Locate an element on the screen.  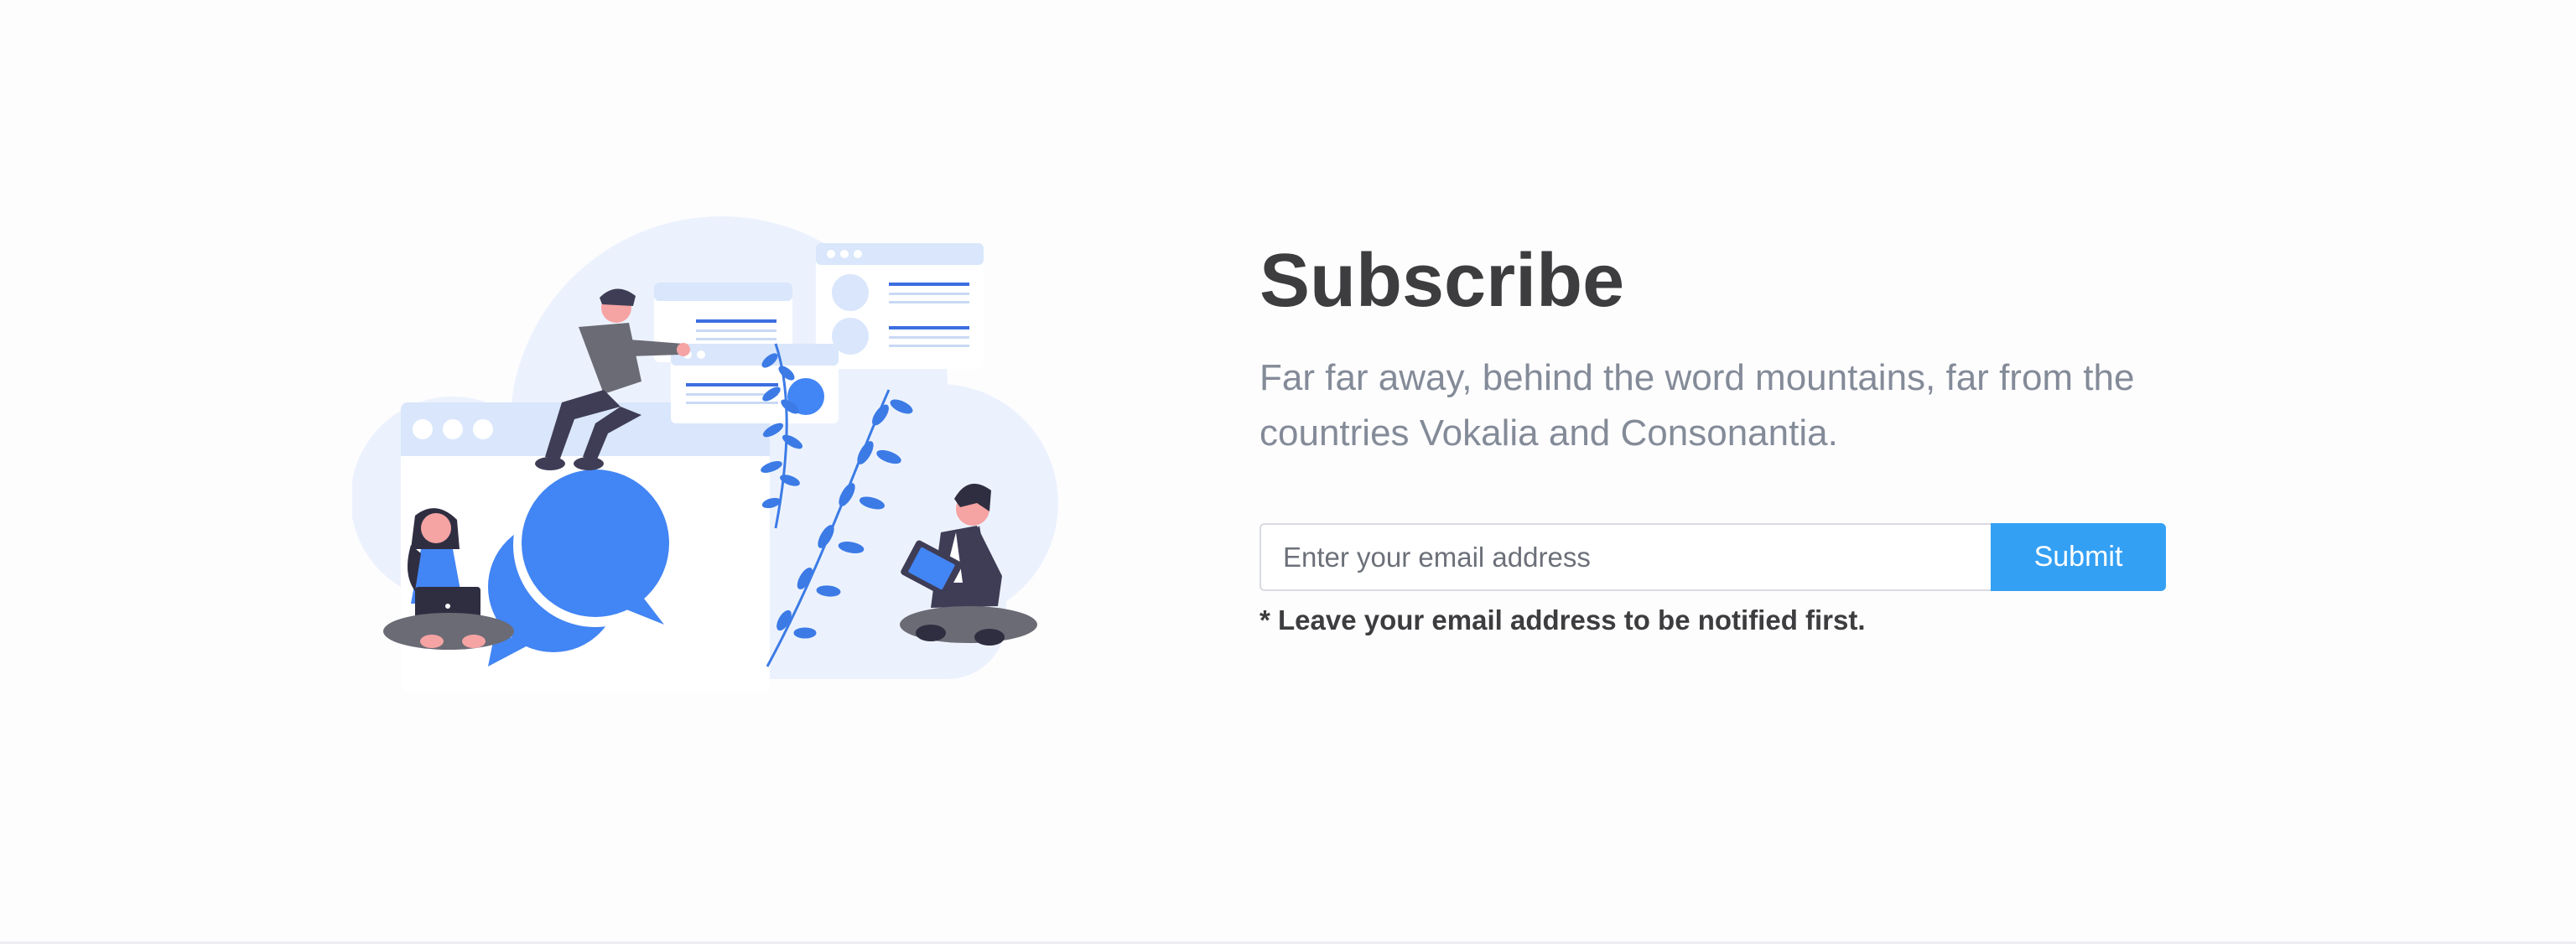
subscribe-form: Submit is located at coordinates (1712, 557).